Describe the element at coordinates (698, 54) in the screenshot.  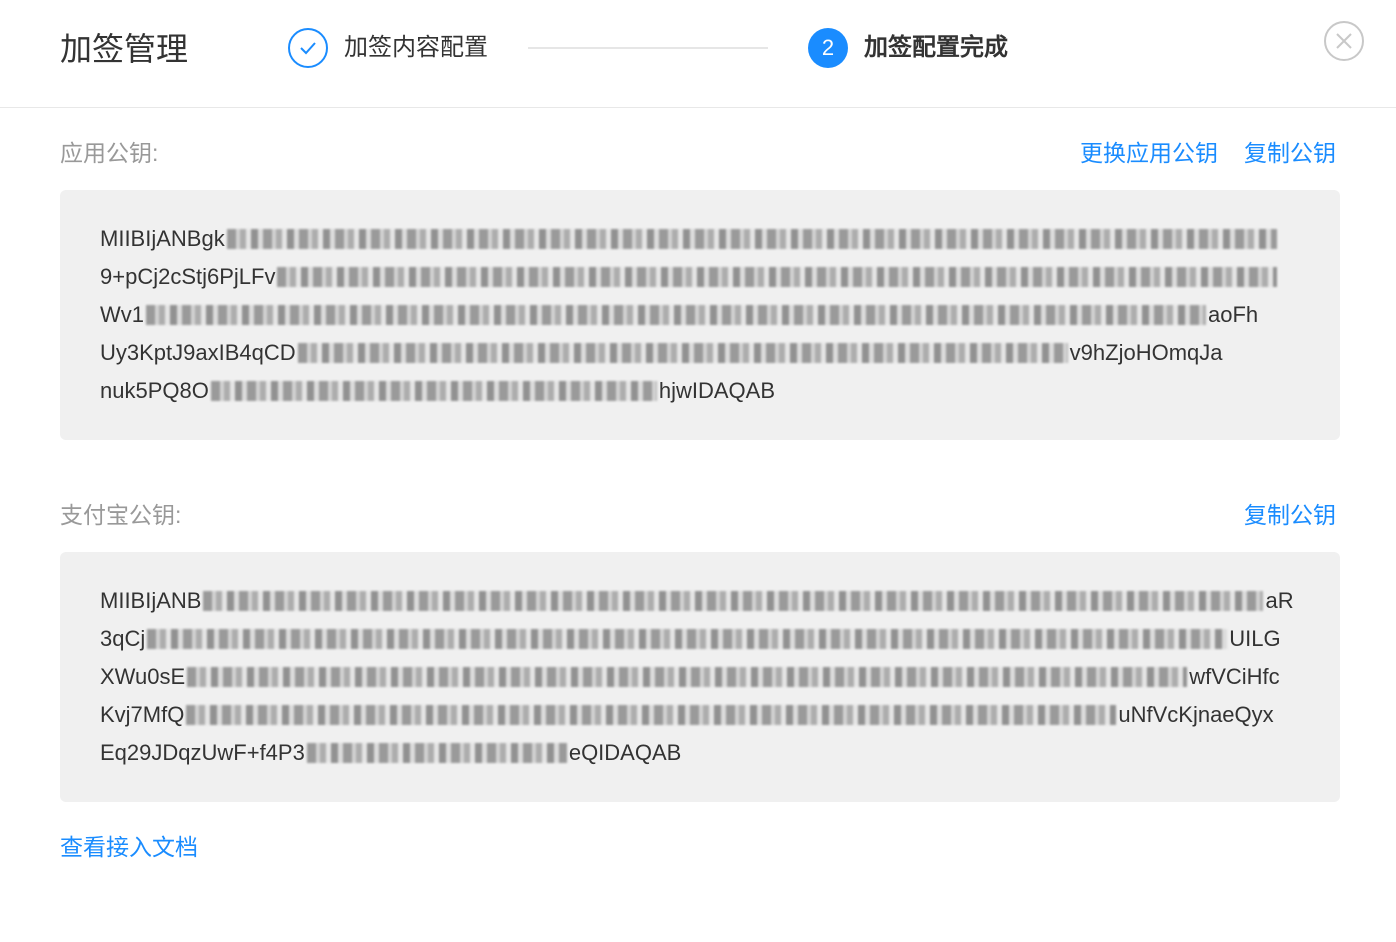
I see `dialog-header: 加签管理 加签内容配置 2 加签配置完成` at that location.